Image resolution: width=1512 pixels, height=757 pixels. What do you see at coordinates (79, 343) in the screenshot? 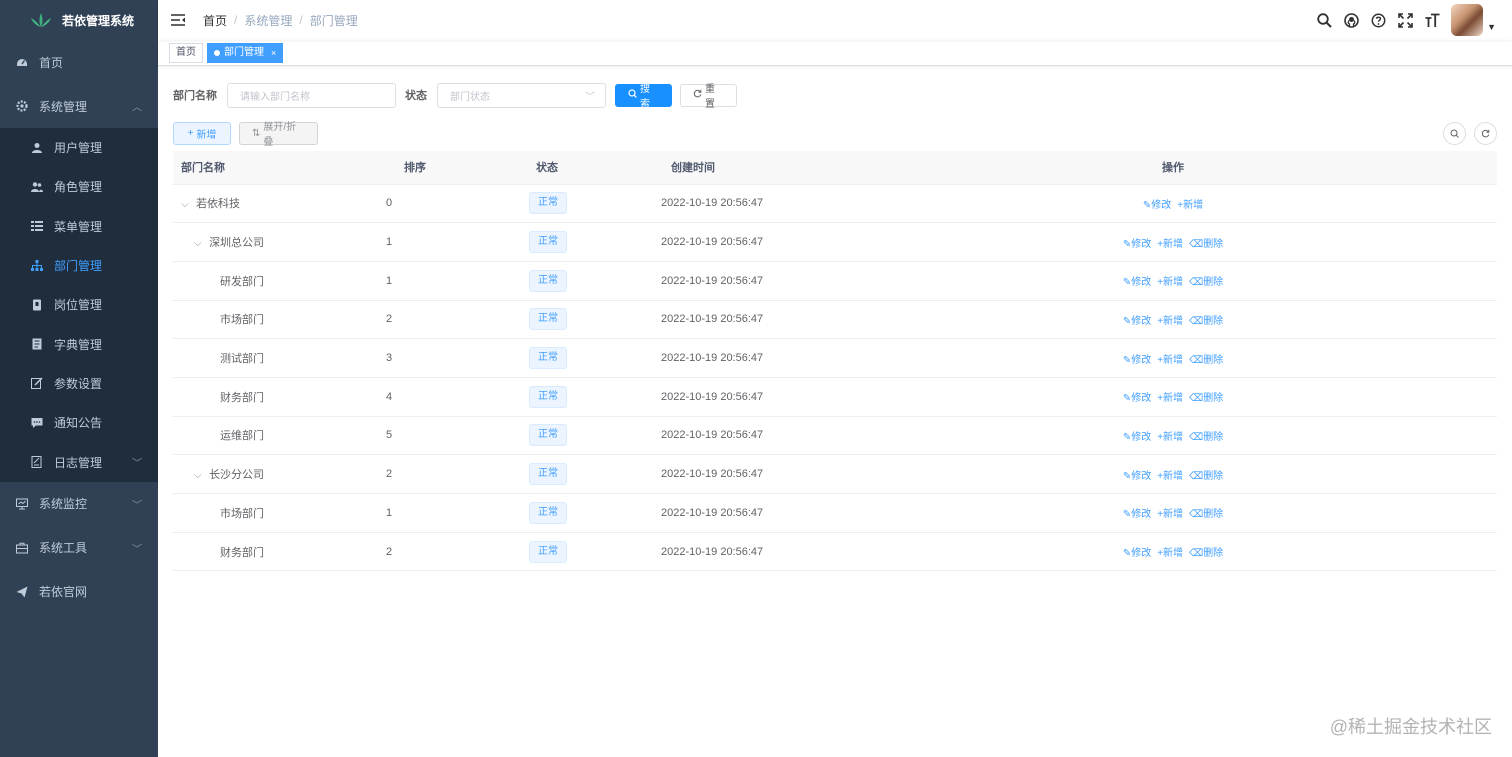
I see `sidebar-item-dict: 字典管理` at bounding box center [79, 343].